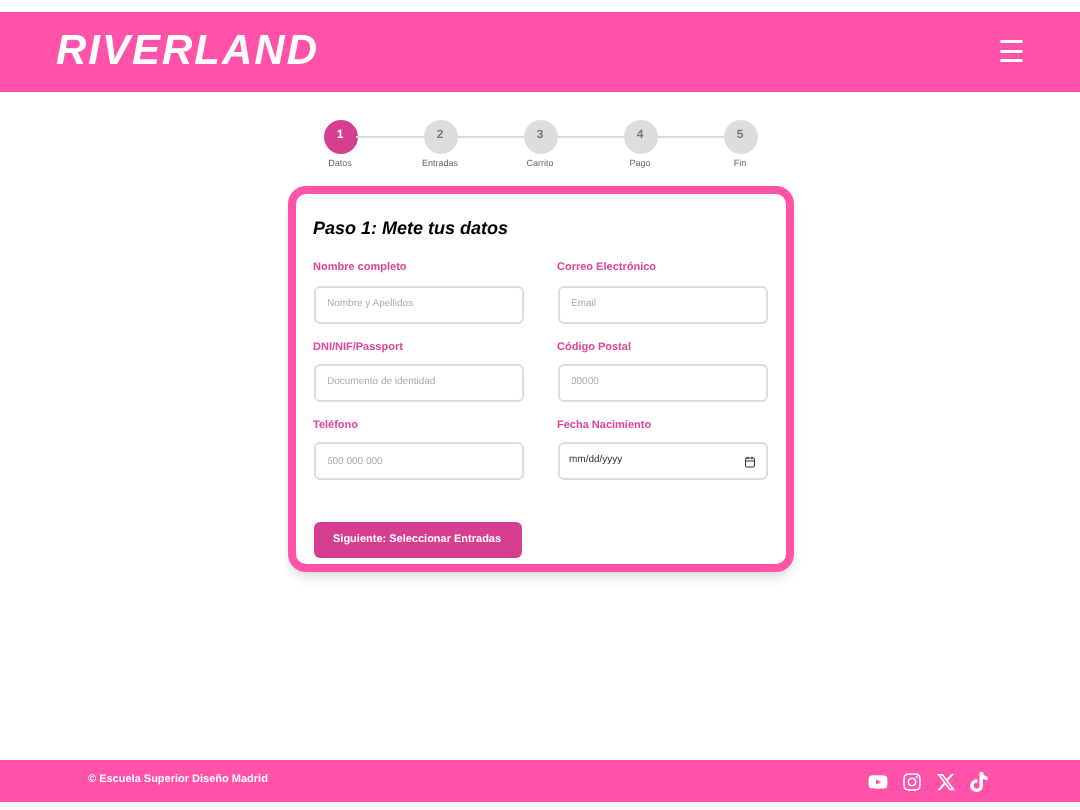 This screenshot has width=1080, height=810. I want to click on menu-button: ☰, so click(1011, 52).